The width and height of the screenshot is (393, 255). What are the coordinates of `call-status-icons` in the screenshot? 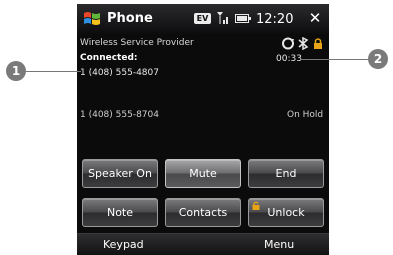 It's located at (302, 43).